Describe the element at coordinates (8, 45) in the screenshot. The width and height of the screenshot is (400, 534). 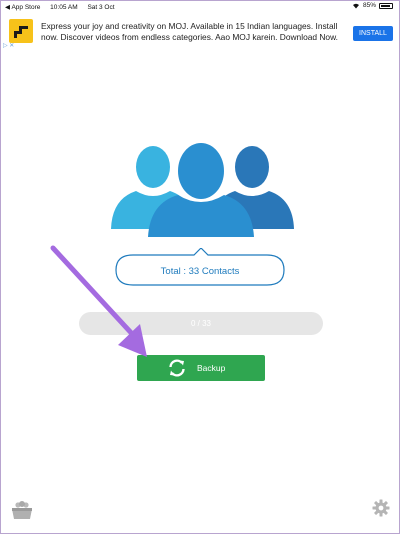
I see `ad-choices-icon: ▷ ✕` at that location.